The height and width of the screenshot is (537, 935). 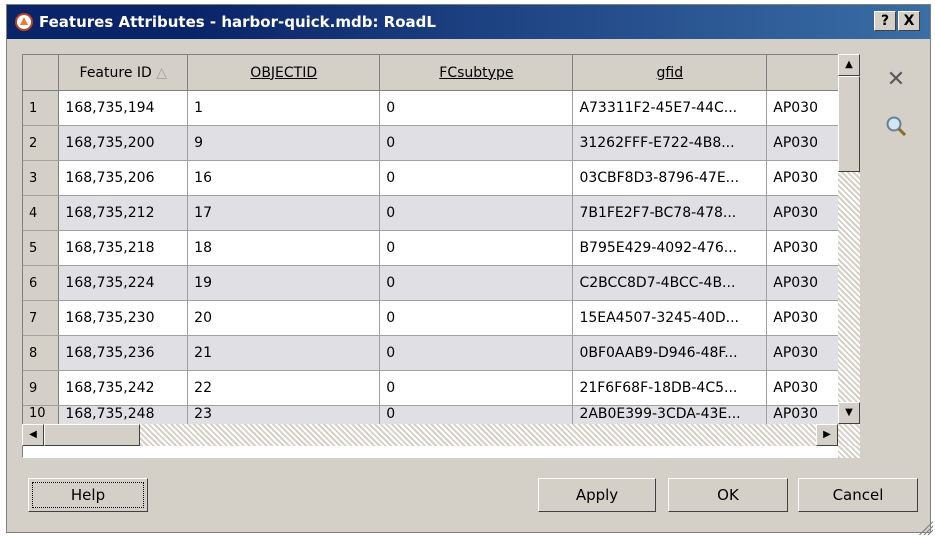 What do you see at coordinates (41, 353) in the screenshot?
I see `row-number: 8` at bounding box center [41, 353].